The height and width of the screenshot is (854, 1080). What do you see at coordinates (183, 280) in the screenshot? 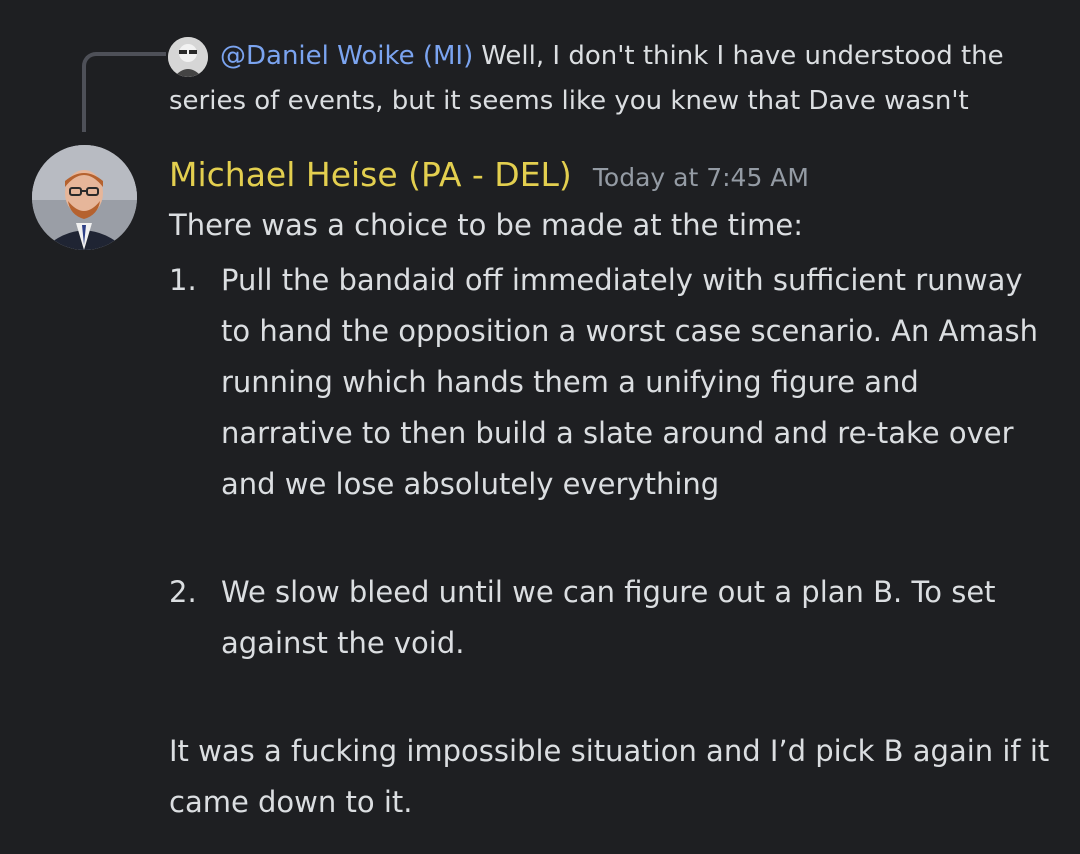
I see `list-item-number: 1.` at bounding box center [183, 280].